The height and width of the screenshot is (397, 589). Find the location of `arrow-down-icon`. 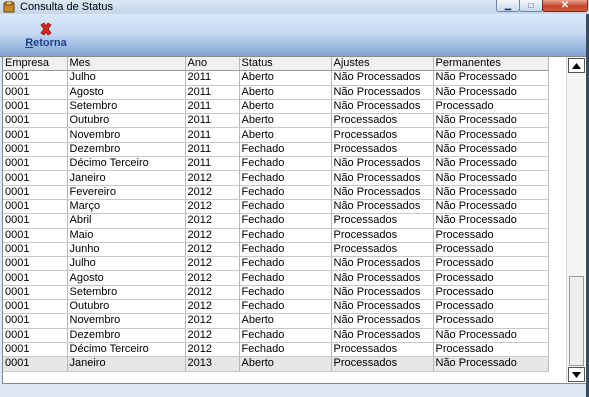

arrow-down-icon is located at coordinates (576, 374).